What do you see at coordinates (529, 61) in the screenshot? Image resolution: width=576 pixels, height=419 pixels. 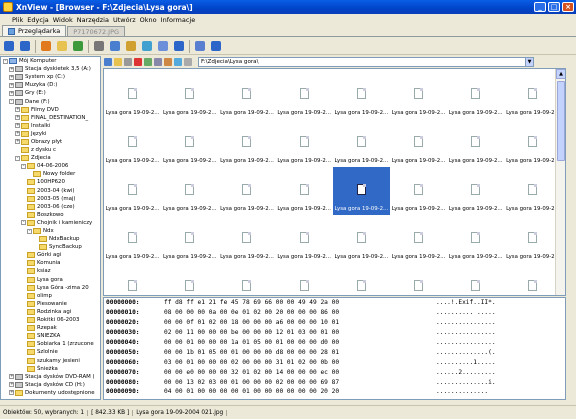 I see `chevron-down-icon: ▼` at bounding box center [529, 61].